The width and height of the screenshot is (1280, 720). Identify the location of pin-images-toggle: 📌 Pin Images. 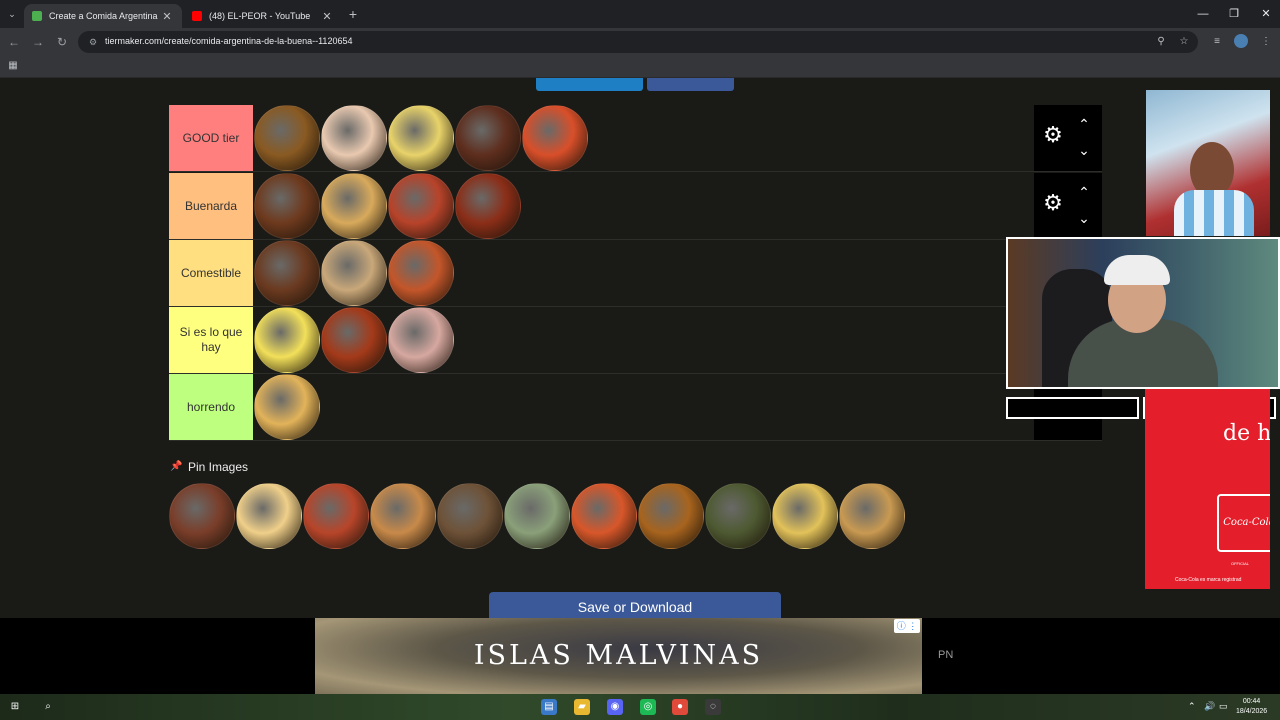
(209, 467).